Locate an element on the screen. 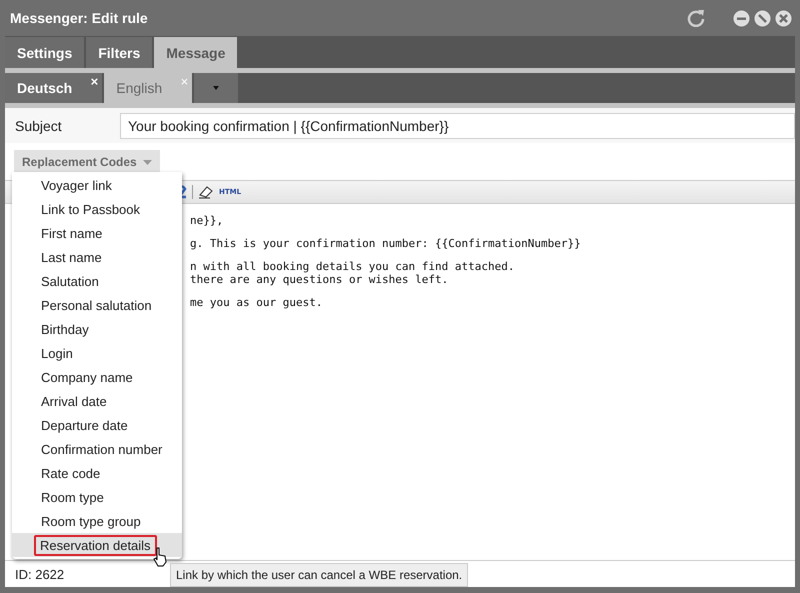 Image resolution: width=800 pixels, height=593 pixels. tab: Message is located at coordinates (196, 52).